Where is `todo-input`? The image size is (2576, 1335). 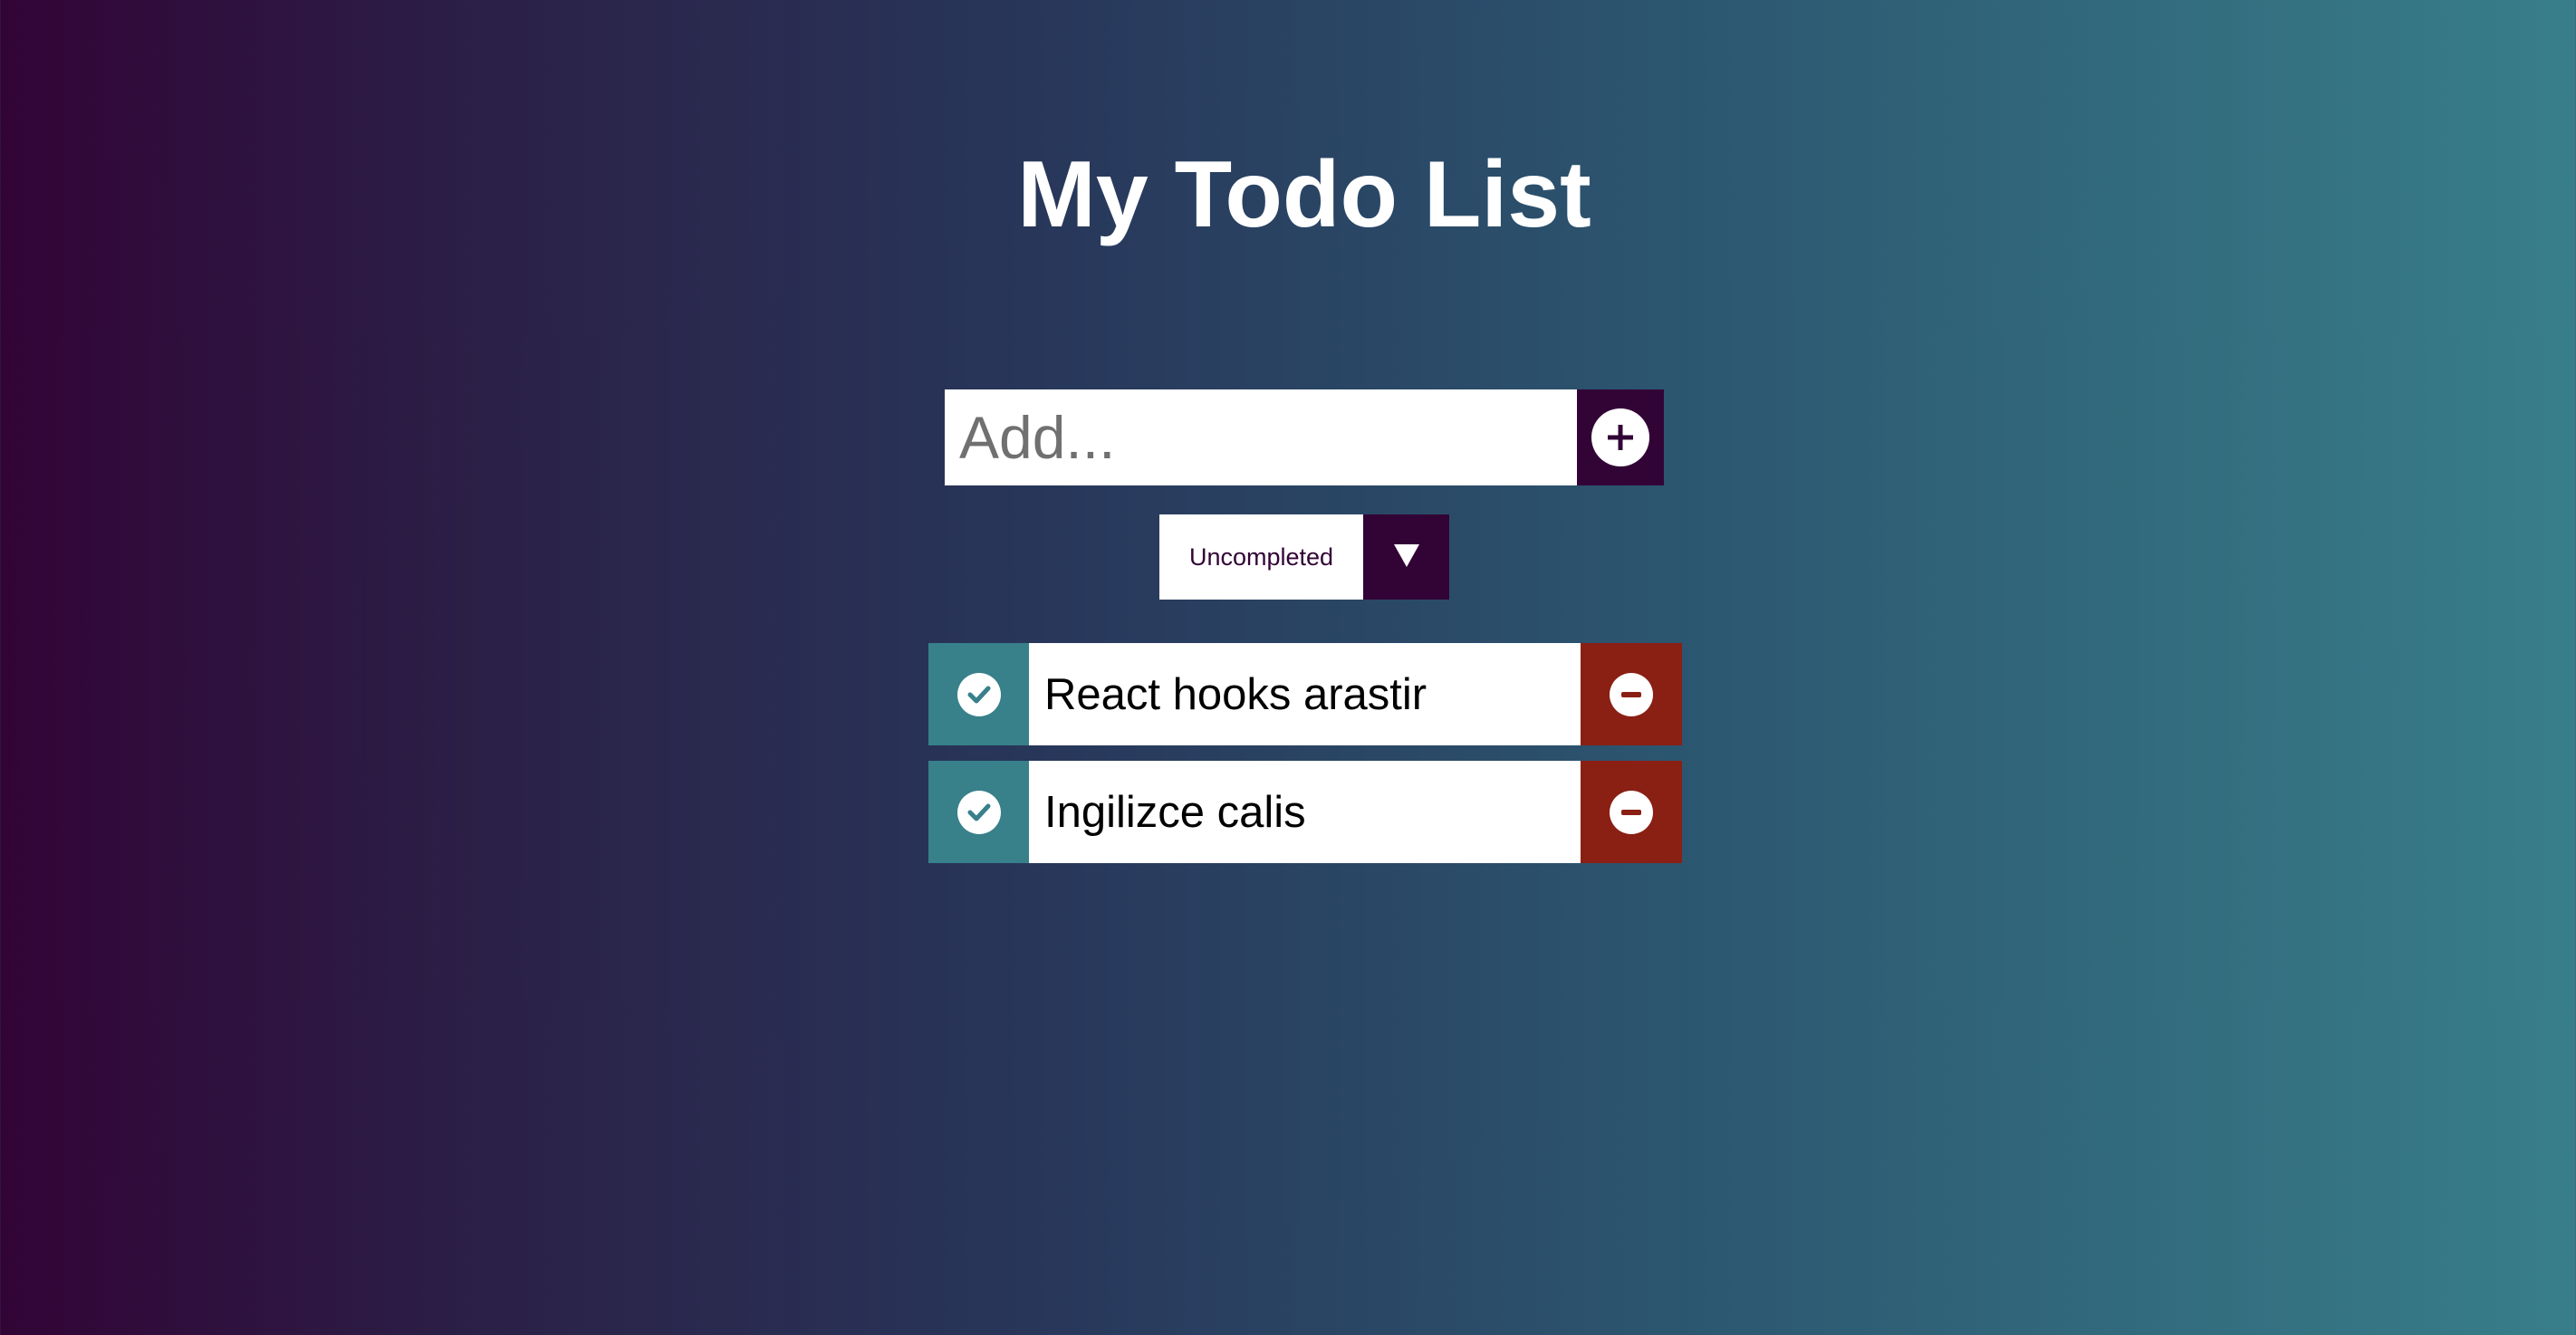
todo-input is located at coordinates (1261, 437).